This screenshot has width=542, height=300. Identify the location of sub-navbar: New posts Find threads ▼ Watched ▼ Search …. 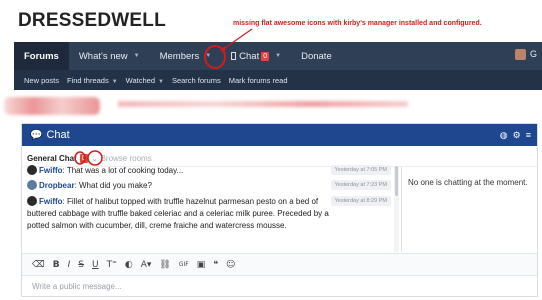
(278, 80).